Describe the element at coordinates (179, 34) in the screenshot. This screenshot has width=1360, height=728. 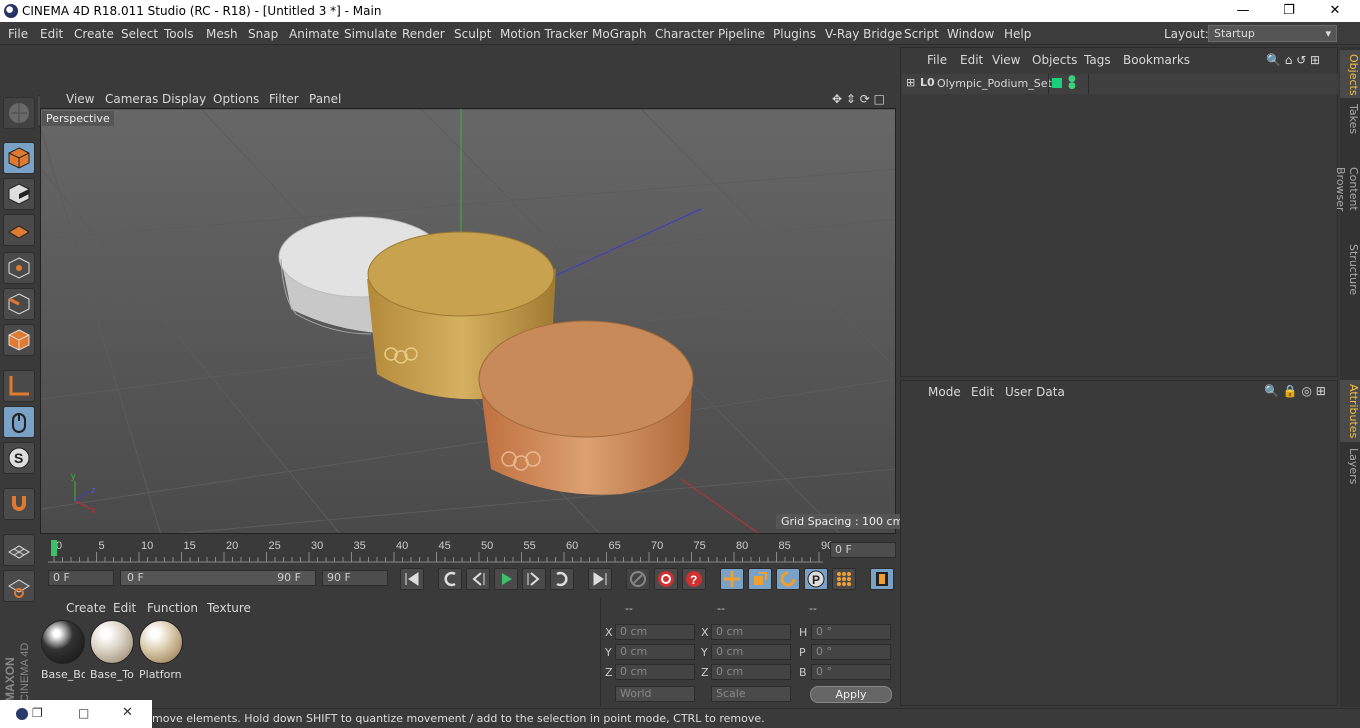
I see `menu-tools: Tools` at that location.